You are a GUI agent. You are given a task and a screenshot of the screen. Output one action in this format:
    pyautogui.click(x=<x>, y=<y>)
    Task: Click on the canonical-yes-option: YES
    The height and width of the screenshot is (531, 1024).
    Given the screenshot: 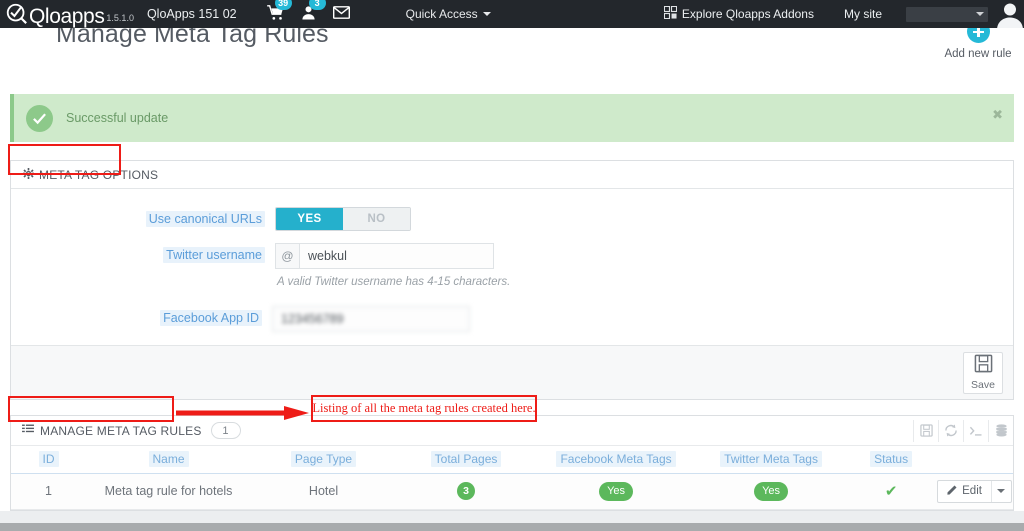 What is the action you would take?
    pyautogui.click(x=309, y=219)
    